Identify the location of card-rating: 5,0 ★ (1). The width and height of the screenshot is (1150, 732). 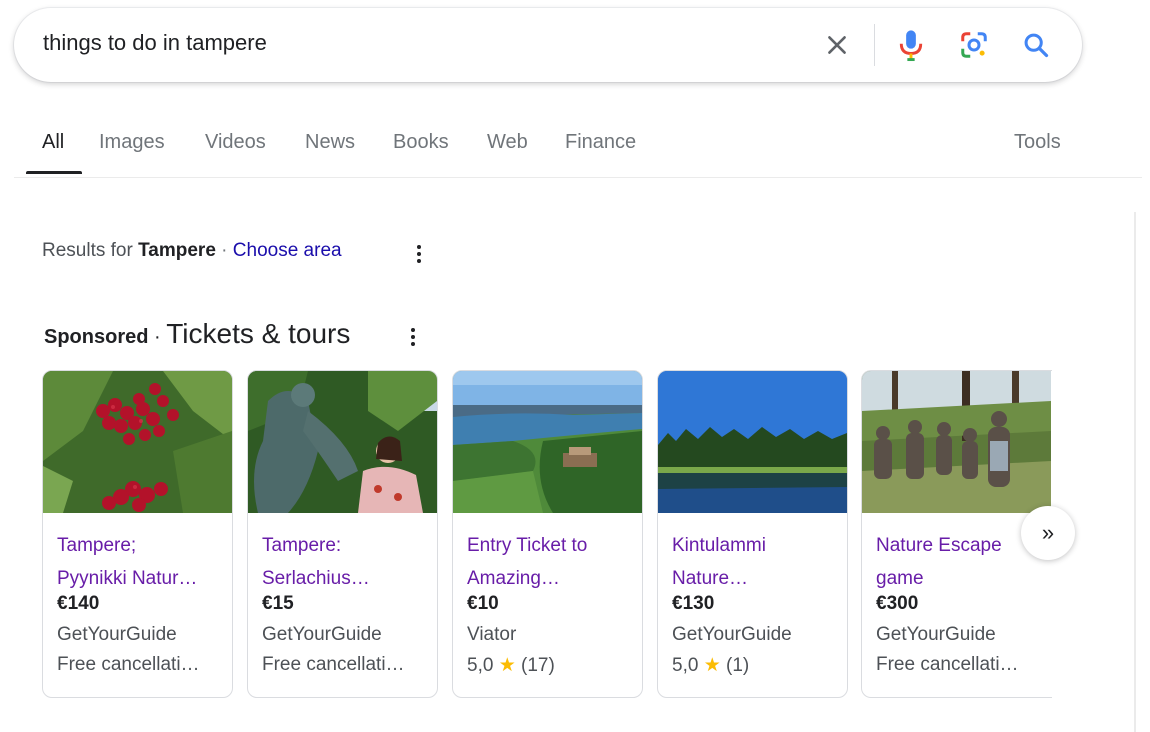
(756, 665).